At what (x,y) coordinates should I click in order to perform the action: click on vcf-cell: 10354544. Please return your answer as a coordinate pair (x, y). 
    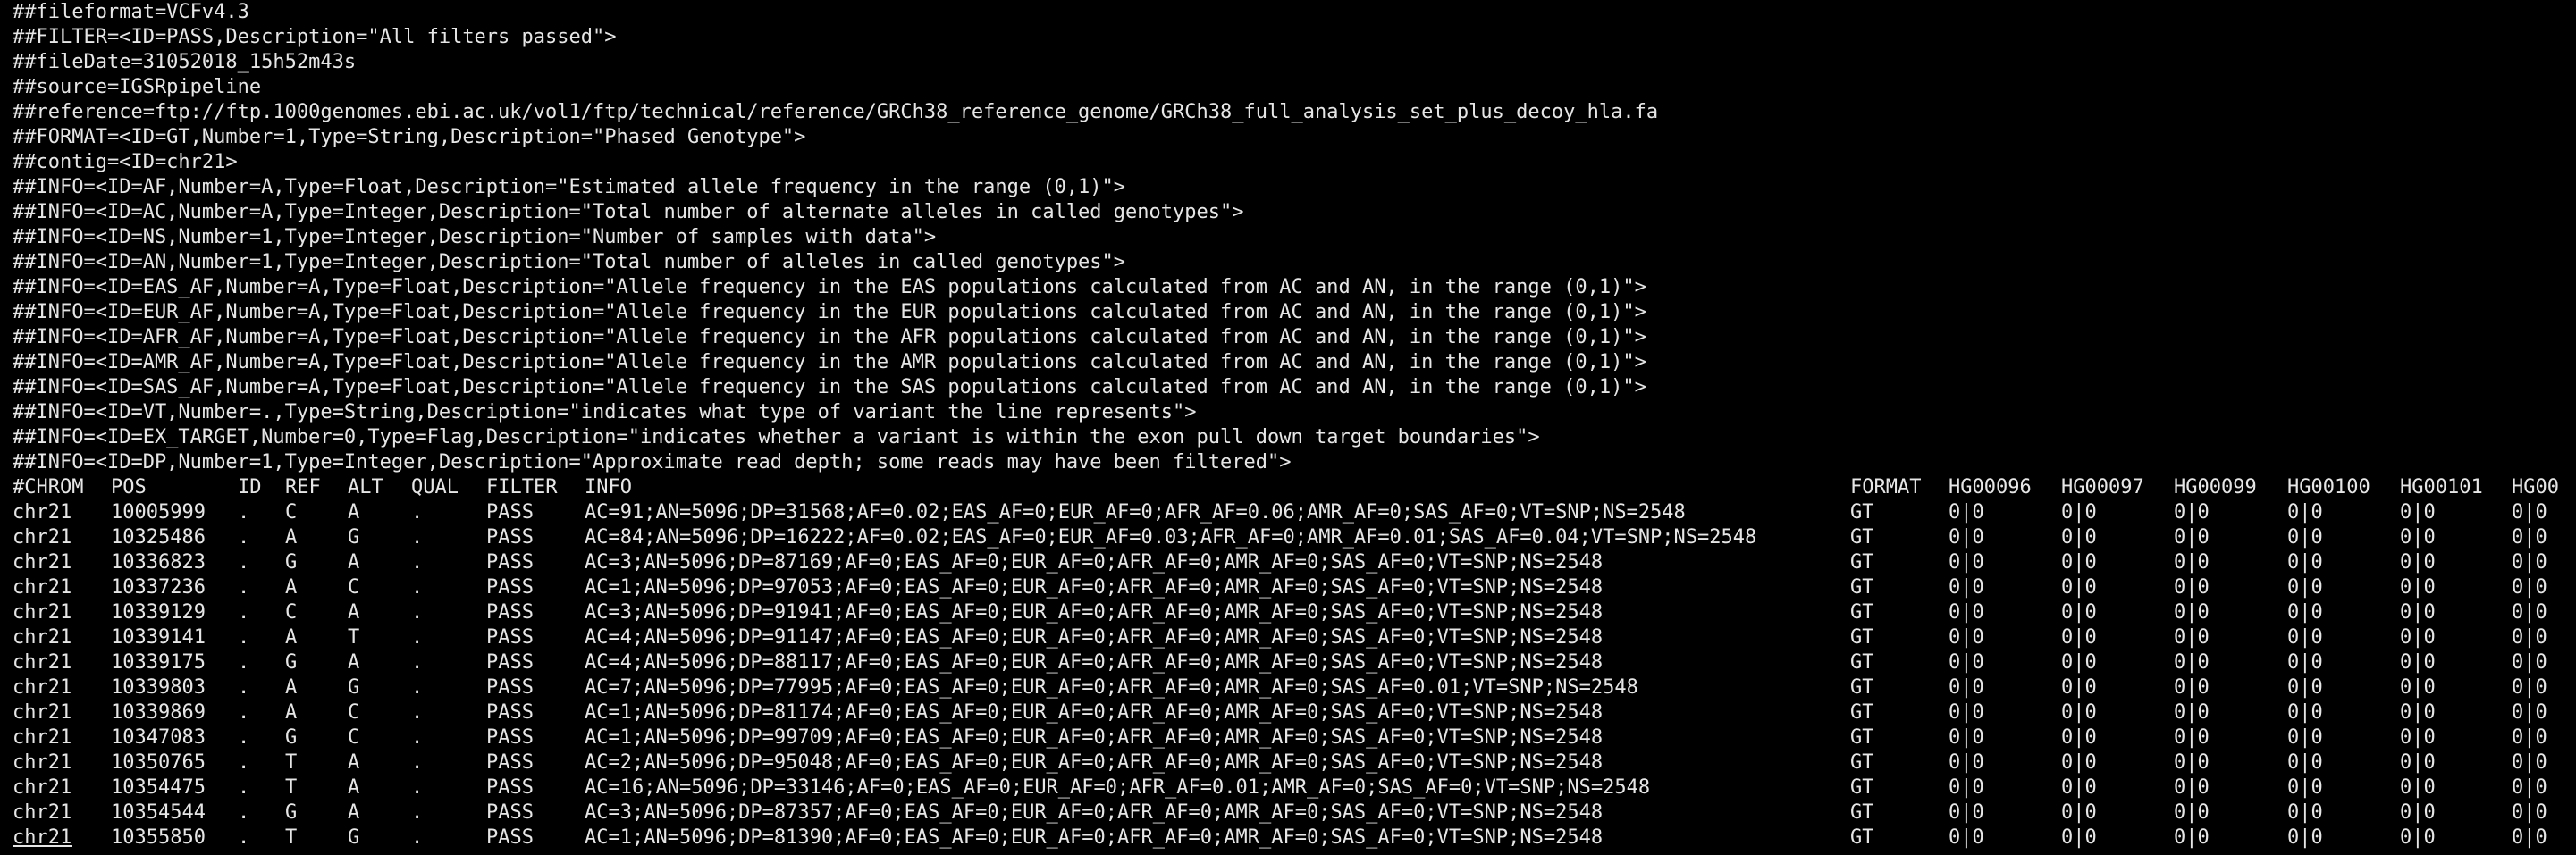
    Looking at the image, I should click on (159, 812).